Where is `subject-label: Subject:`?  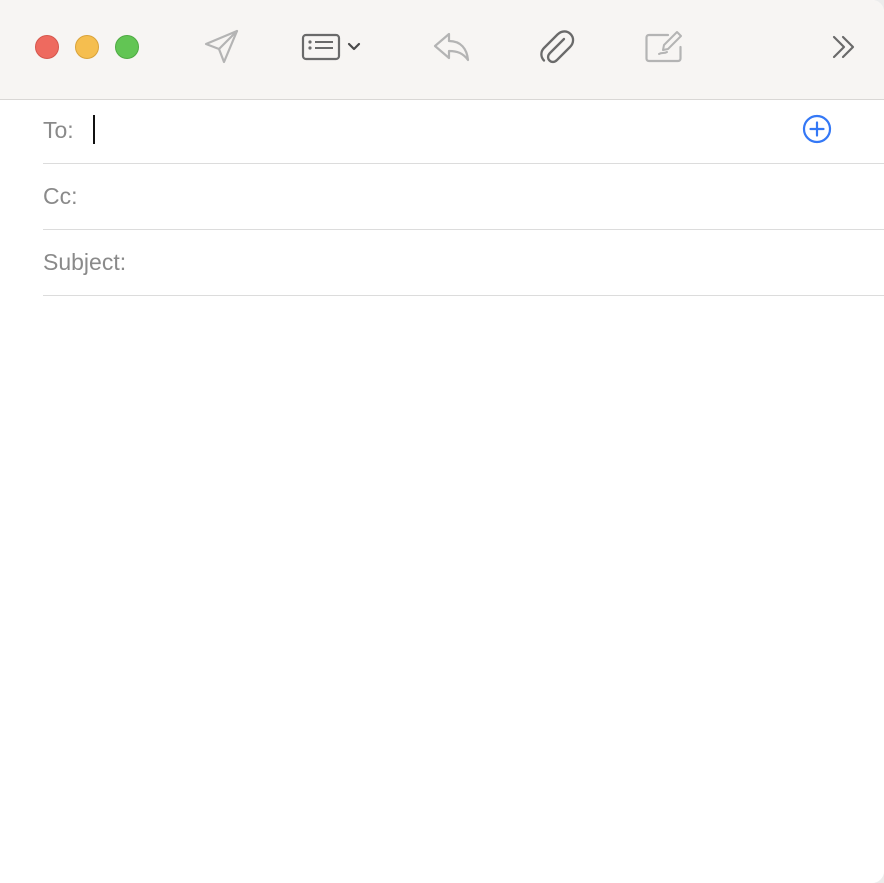 subject-label: Subject: is located at coordinates (85, 262).